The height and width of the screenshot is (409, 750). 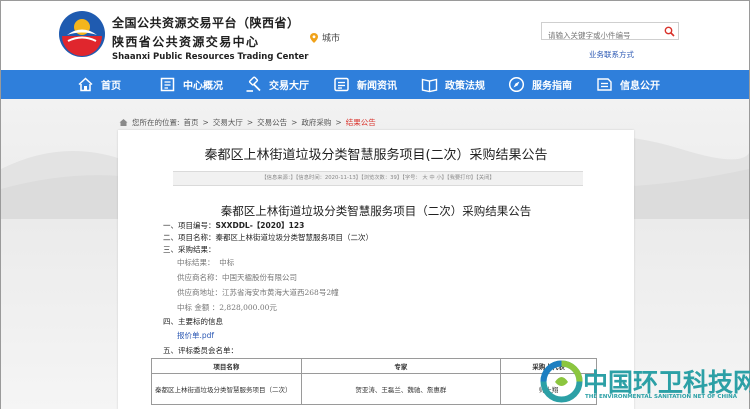 I want to click on search-box, so click(x=610, y=33).